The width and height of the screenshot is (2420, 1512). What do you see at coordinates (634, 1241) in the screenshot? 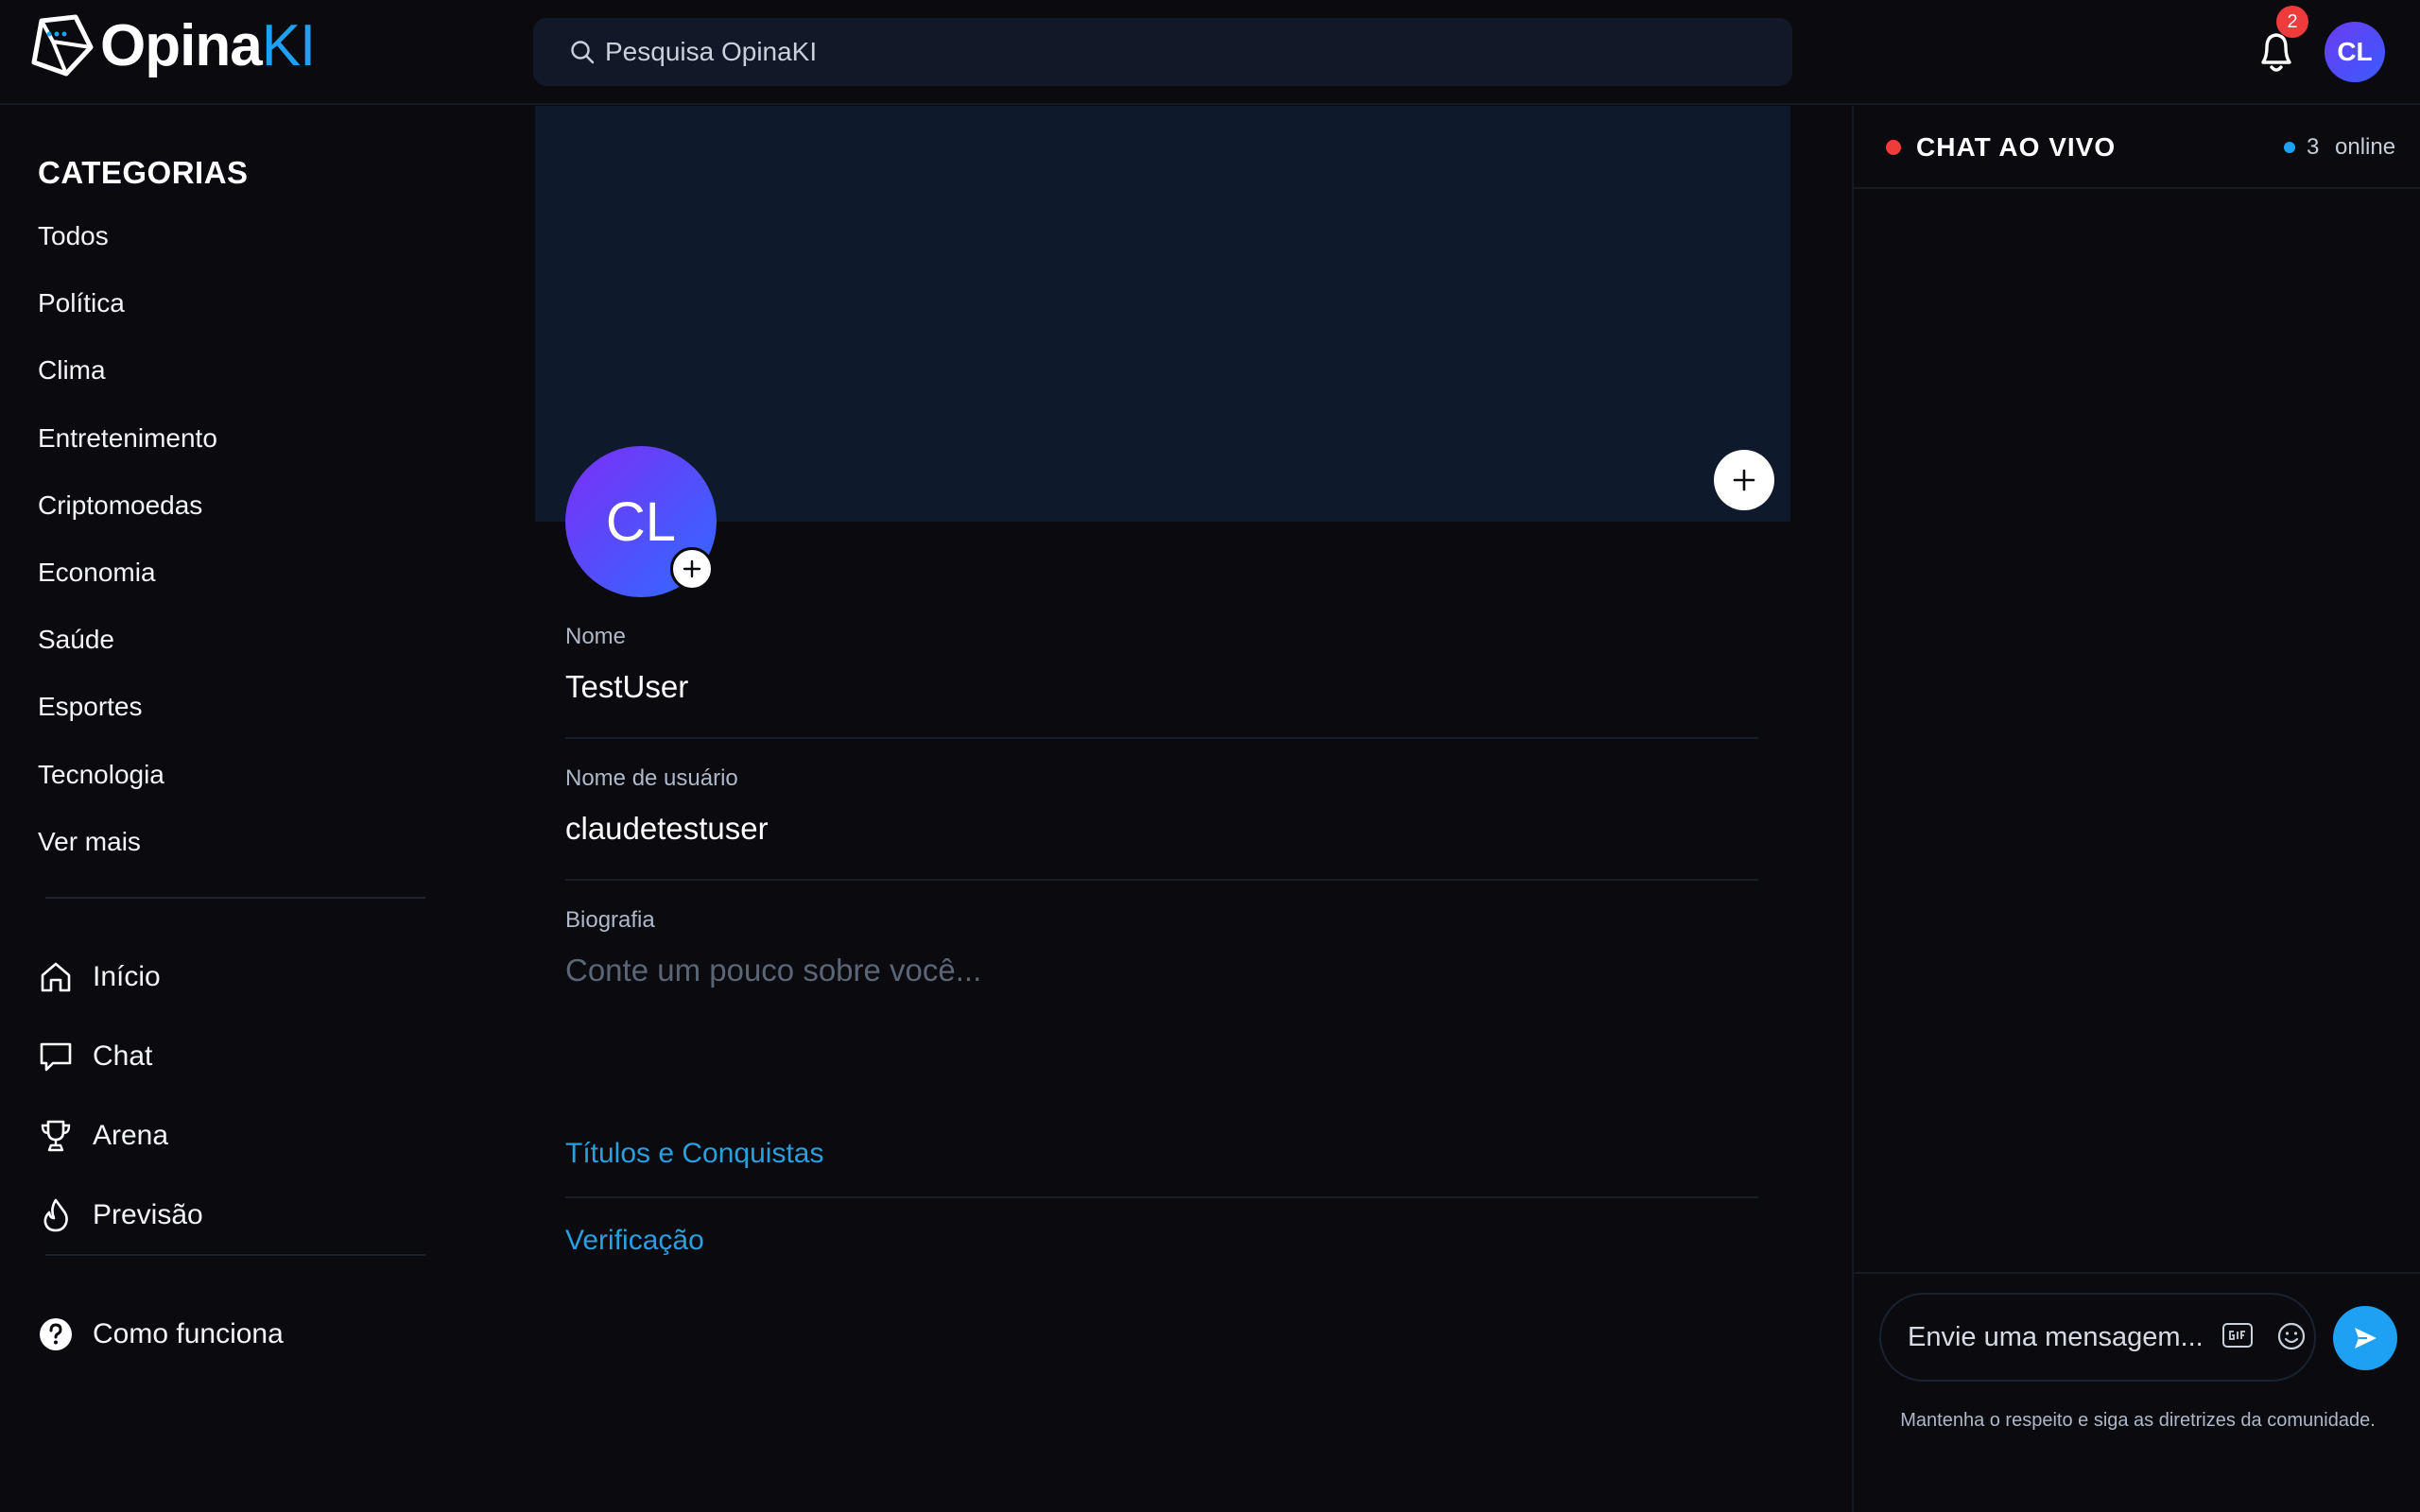
I see `verification-link: Verificação` at bounding box center [634, 1241].